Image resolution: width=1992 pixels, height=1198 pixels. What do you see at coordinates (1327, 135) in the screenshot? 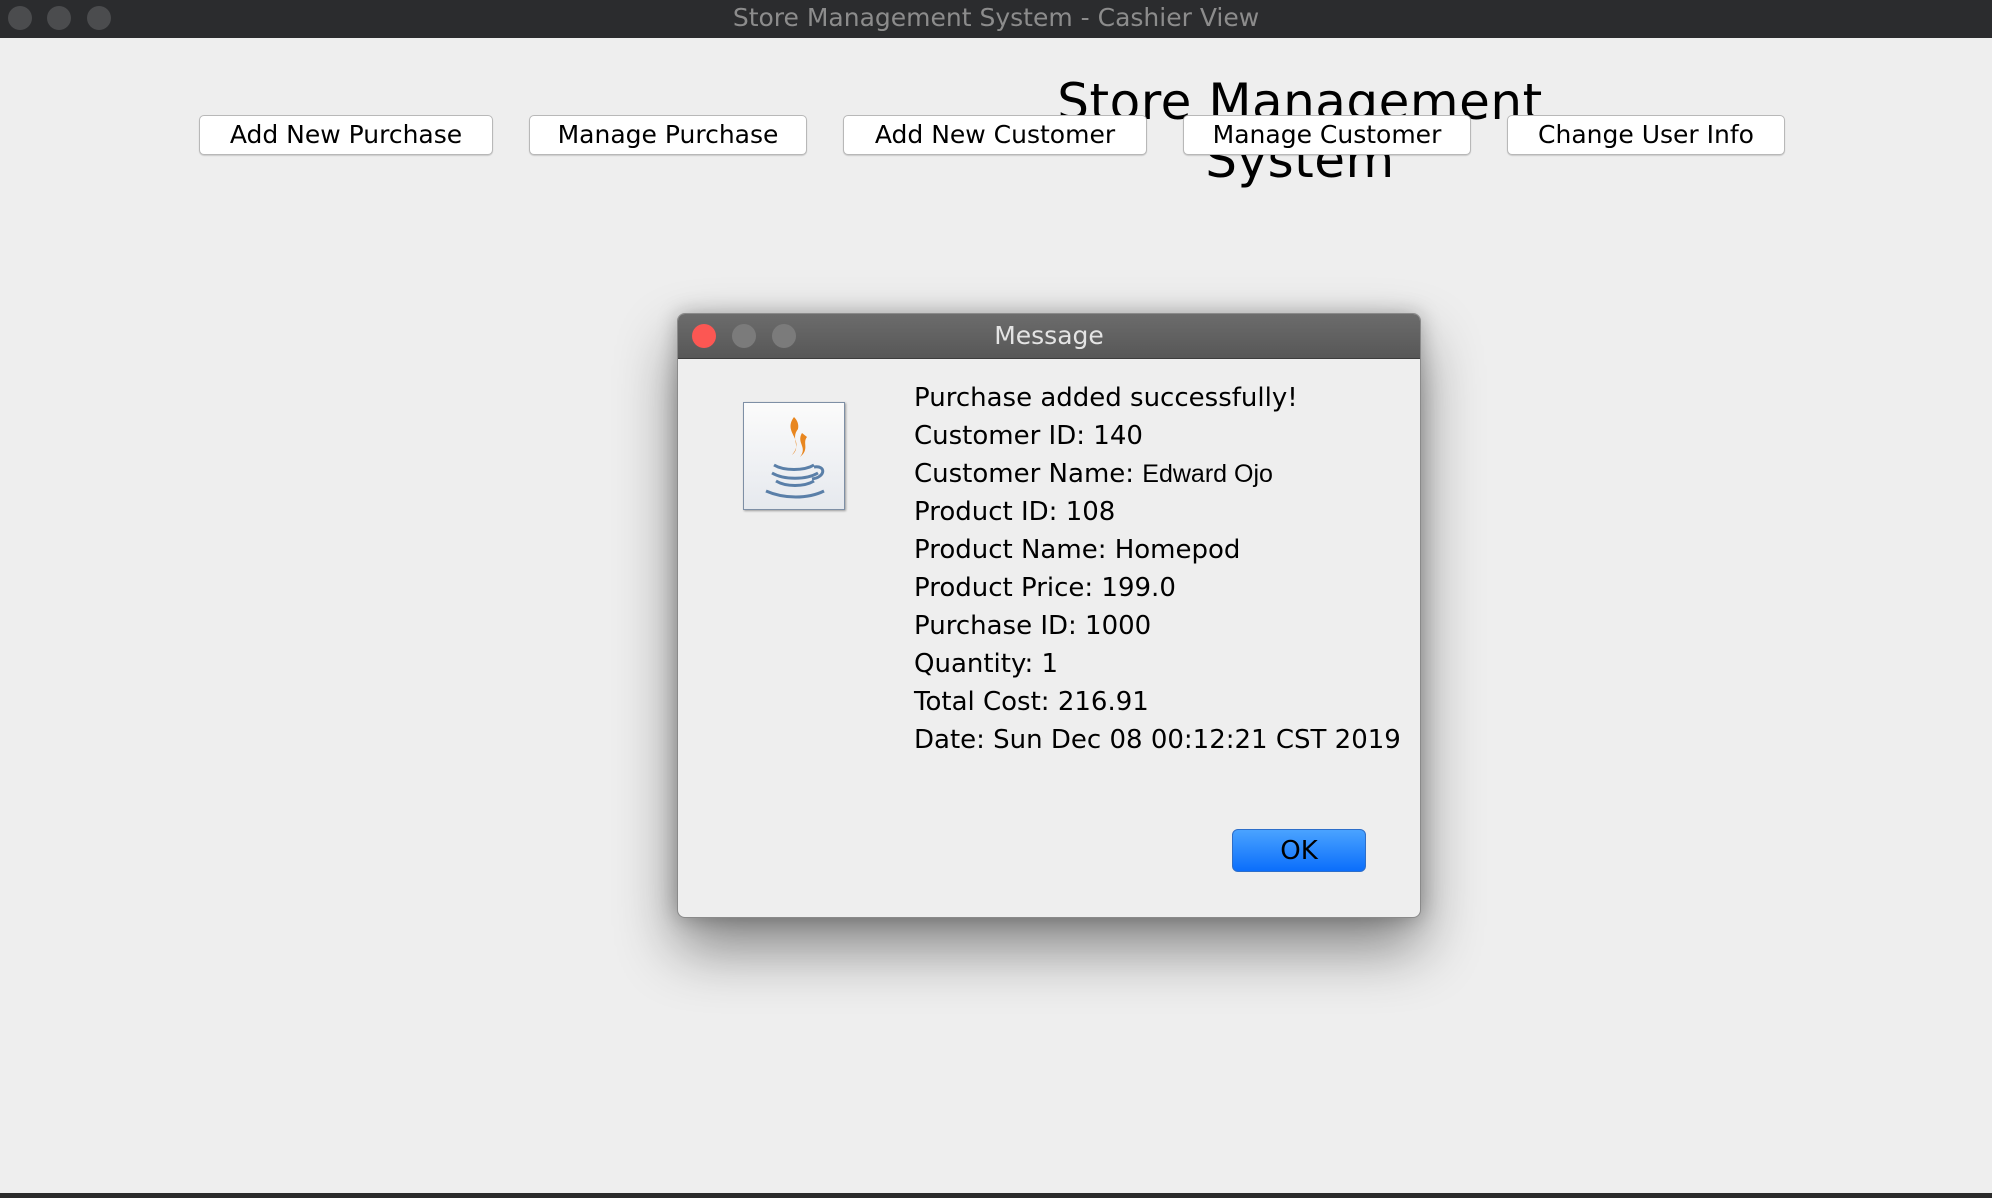
I see `manage-customer-button: Manage Customer` at bounding box center [1327, 135].